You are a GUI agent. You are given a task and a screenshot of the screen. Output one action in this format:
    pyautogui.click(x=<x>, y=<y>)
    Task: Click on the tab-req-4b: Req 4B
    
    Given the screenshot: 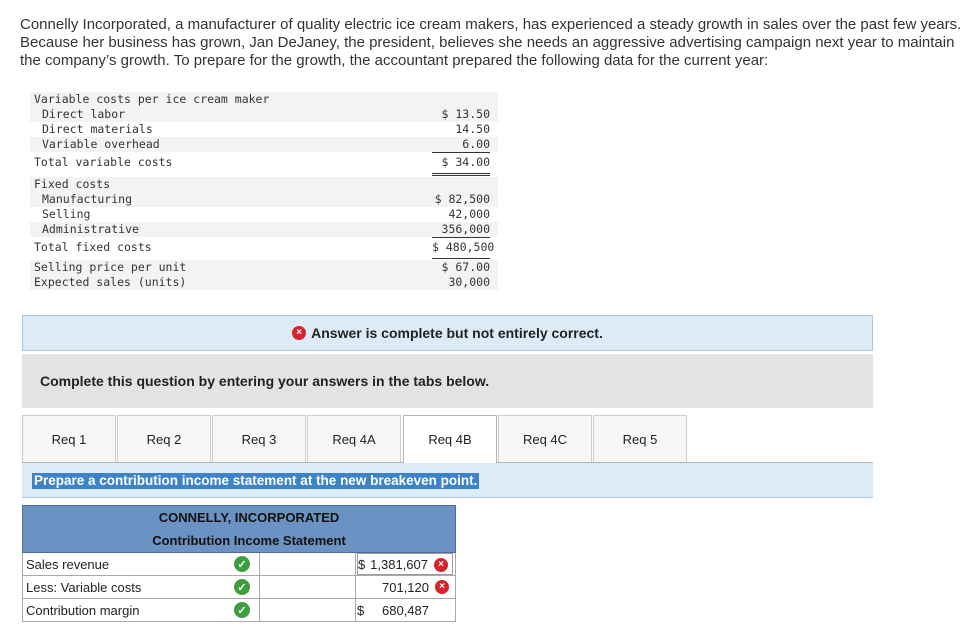 What is the action you would take?
    pyautogui.click(x=450, y=439)
    